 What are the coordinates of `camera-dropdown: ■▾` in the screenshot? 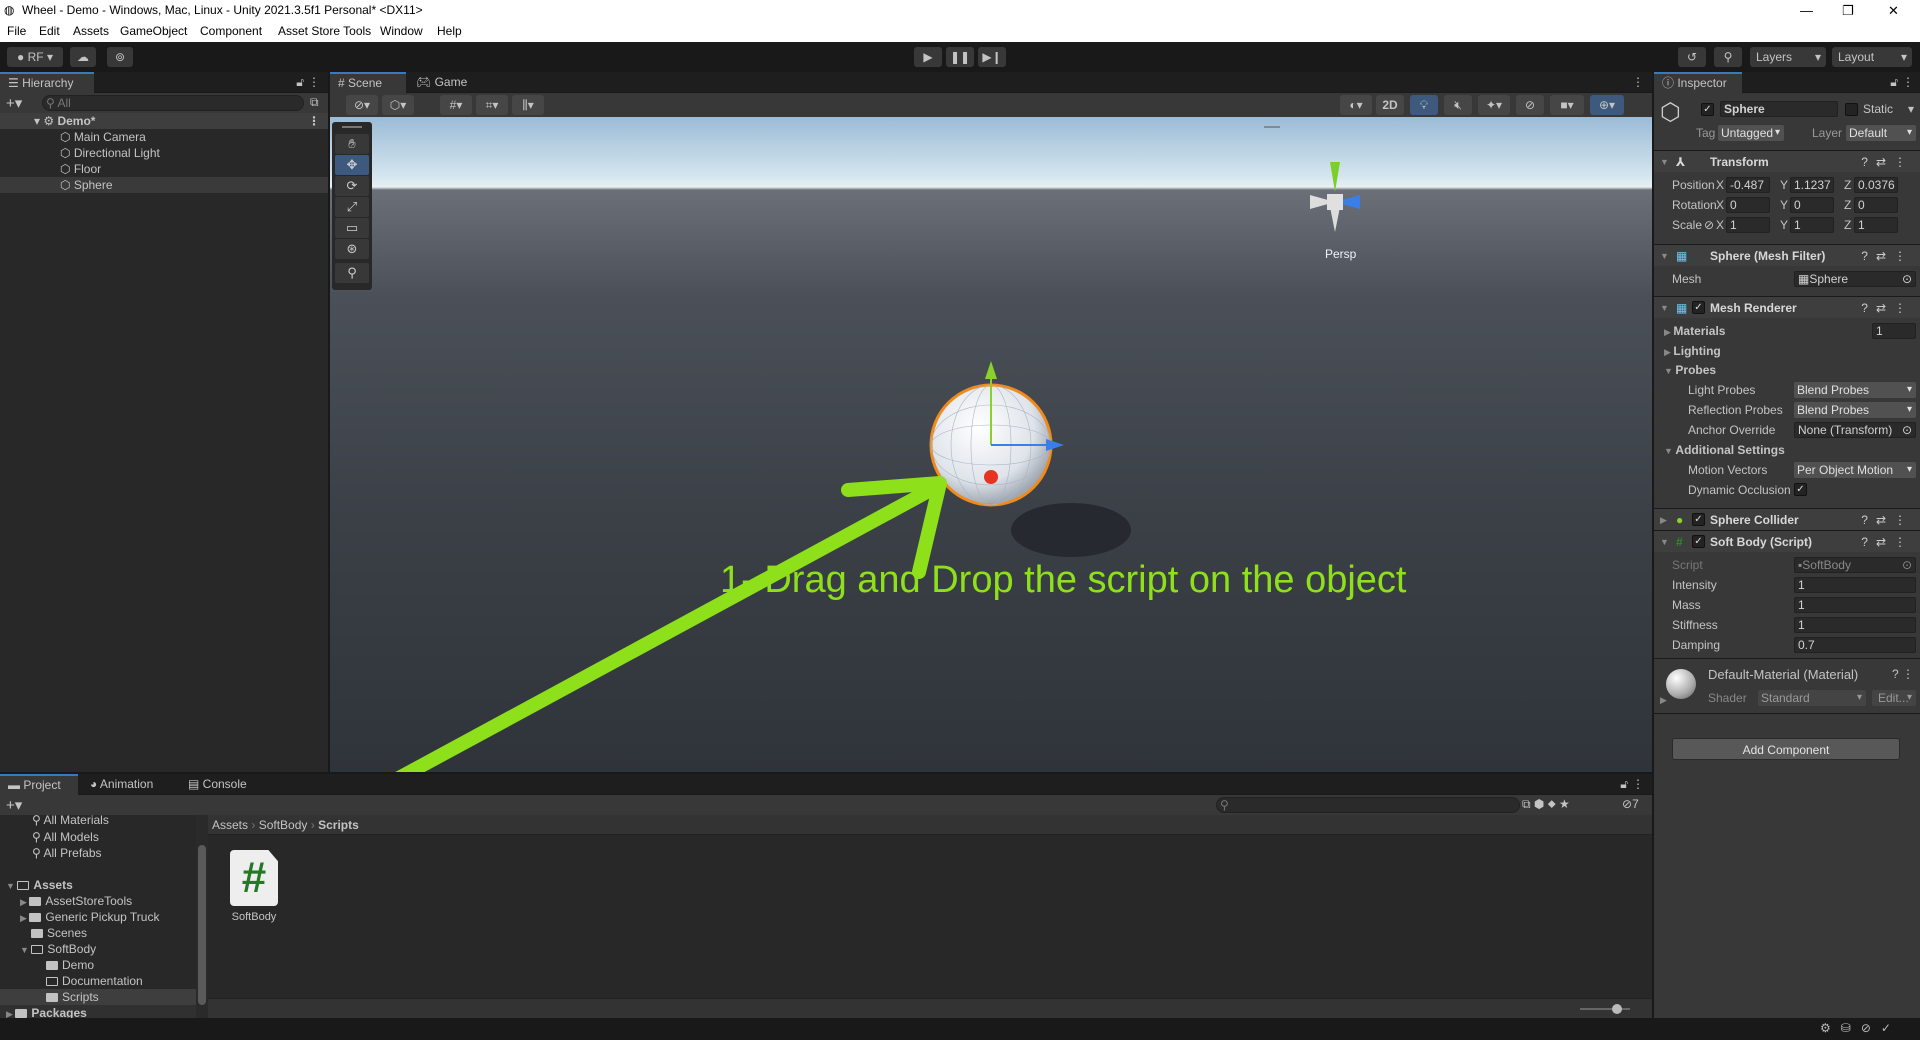 It's located at (1567, 105).